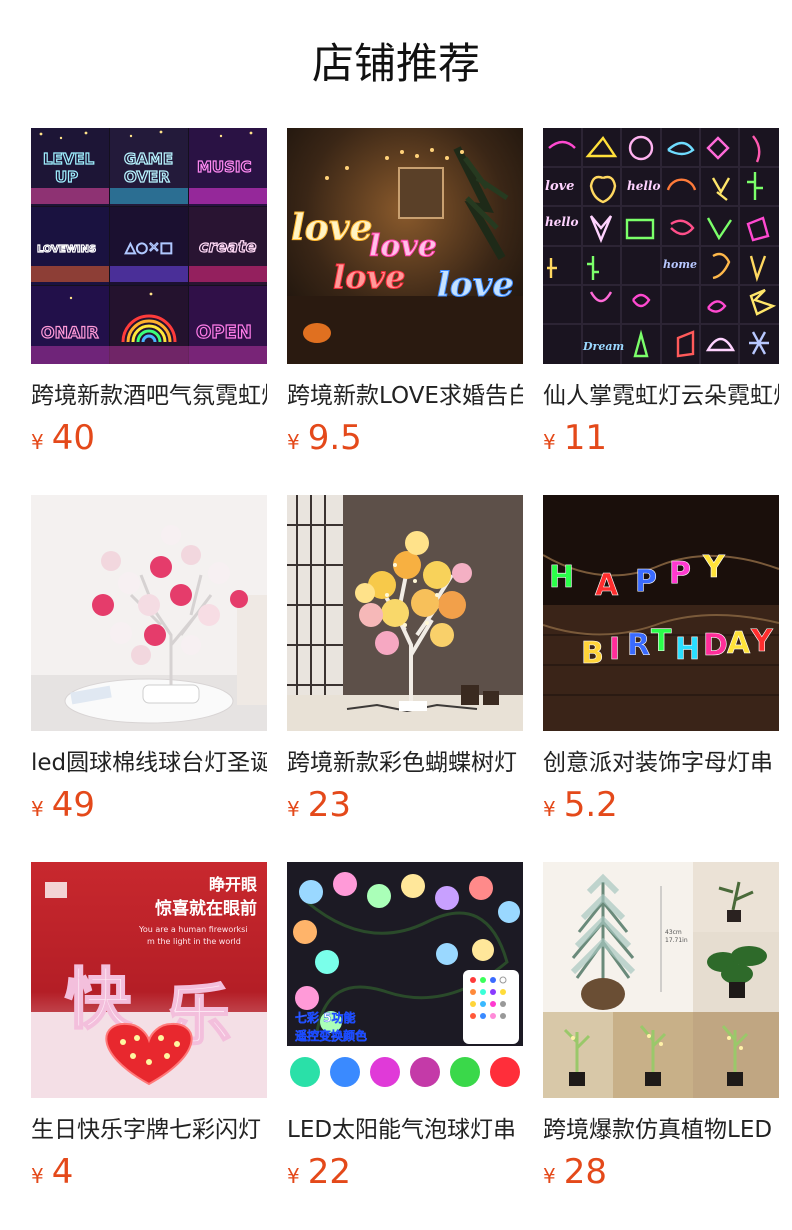 This screenshot has height=1230, width=792. What do you see at coordinates (331, 1035) in the screenshot?
I see `overlay-text: 遥控变换颜色` at bounding box center [331, 1035].